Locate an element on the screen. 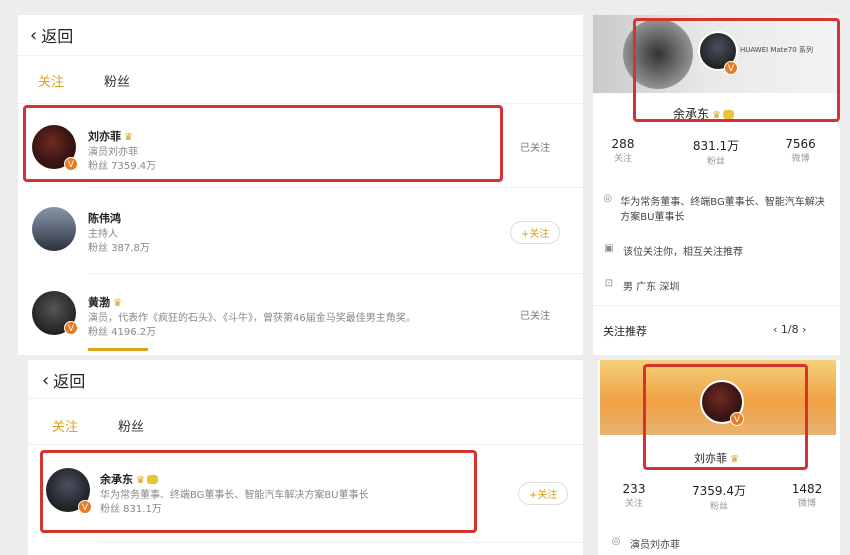 The height and width of the screenshot is (555, 850). user-name-line: 黄渤 ♛ is located at coordinates (105, 300).